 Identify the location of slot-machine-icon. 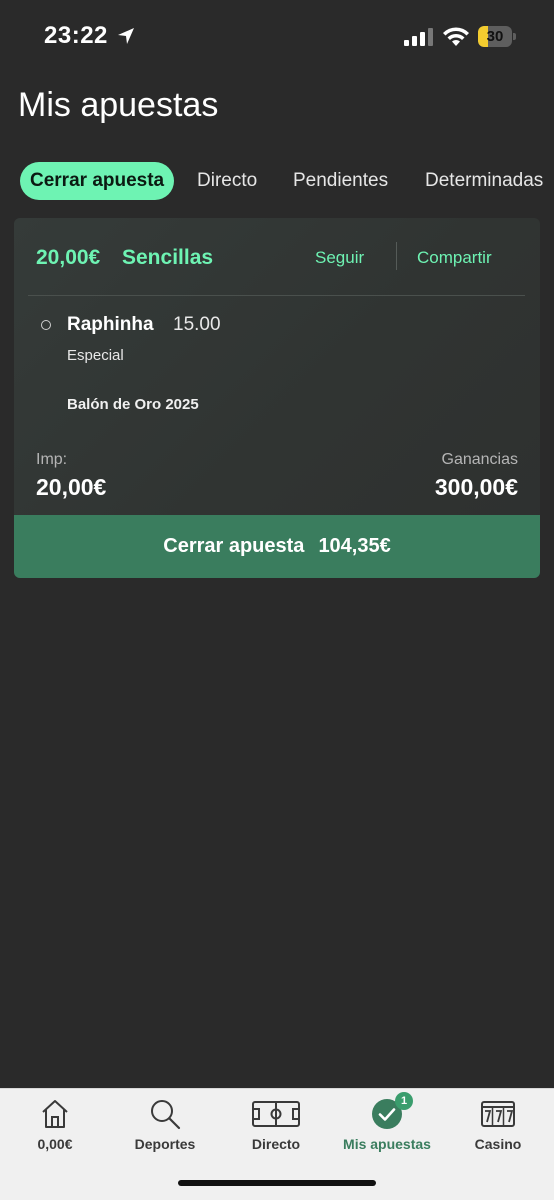
(498, 1114).